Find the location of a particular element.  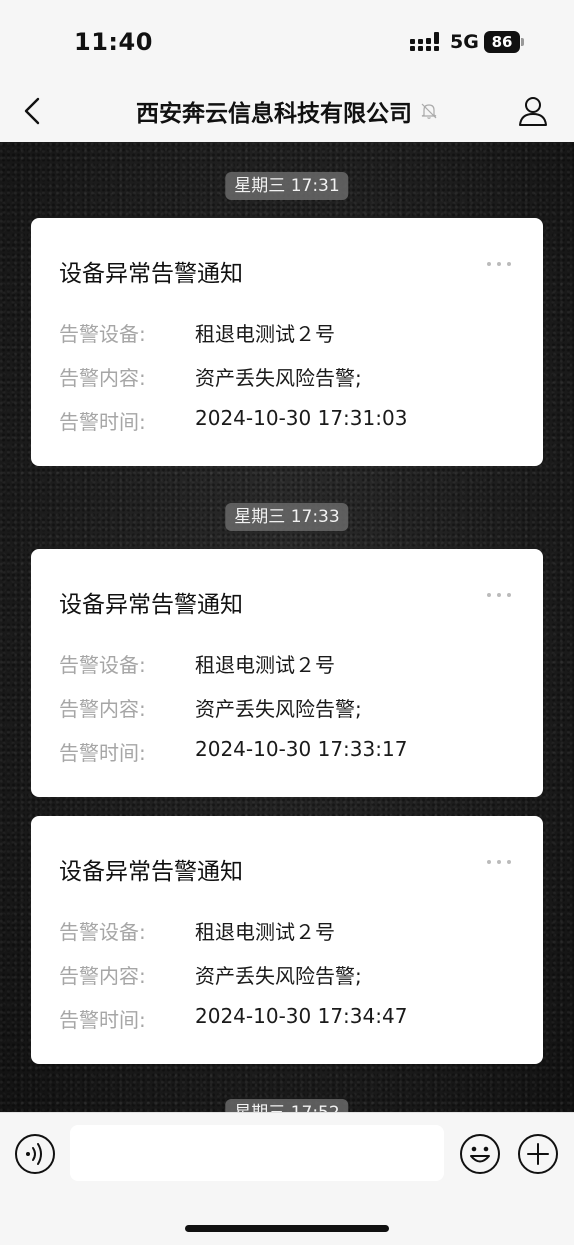

person-icon is located at coordinates (533, 111).